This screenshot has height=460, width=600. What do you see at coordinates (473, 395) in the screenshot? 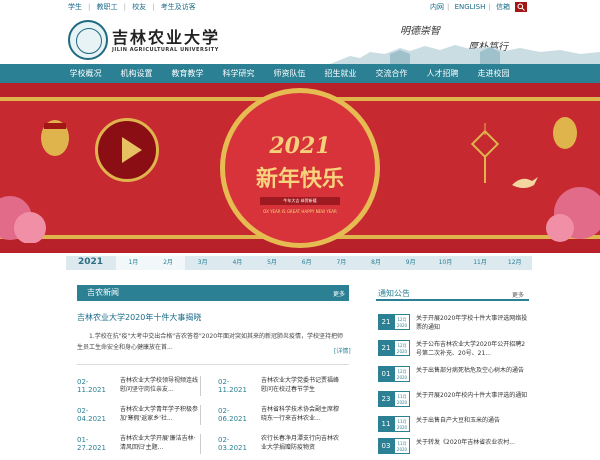
I see `notice-title: 关于开展2020年校内十件大事评选的通知` at bounding box center [473, 395].